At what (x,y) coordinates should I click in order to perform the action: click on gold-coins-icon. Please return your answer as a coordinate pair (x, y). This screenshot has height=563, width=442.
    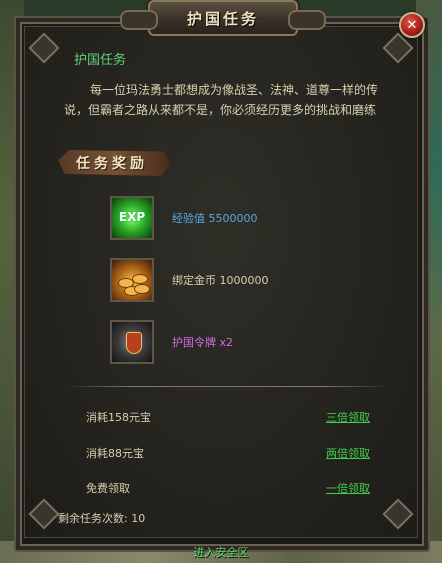
    Looking at the image, I should click on (132, 280).